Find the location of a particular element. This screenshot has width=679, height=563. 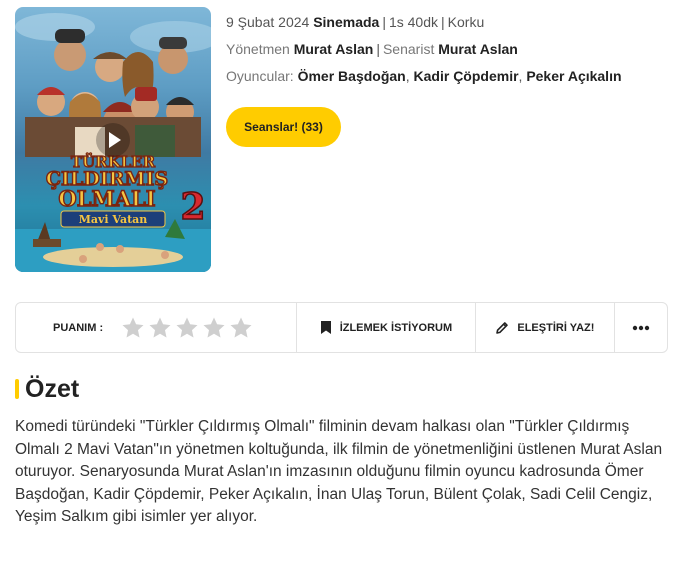

writer-label: Senarist is located at coordinates (408, 49).